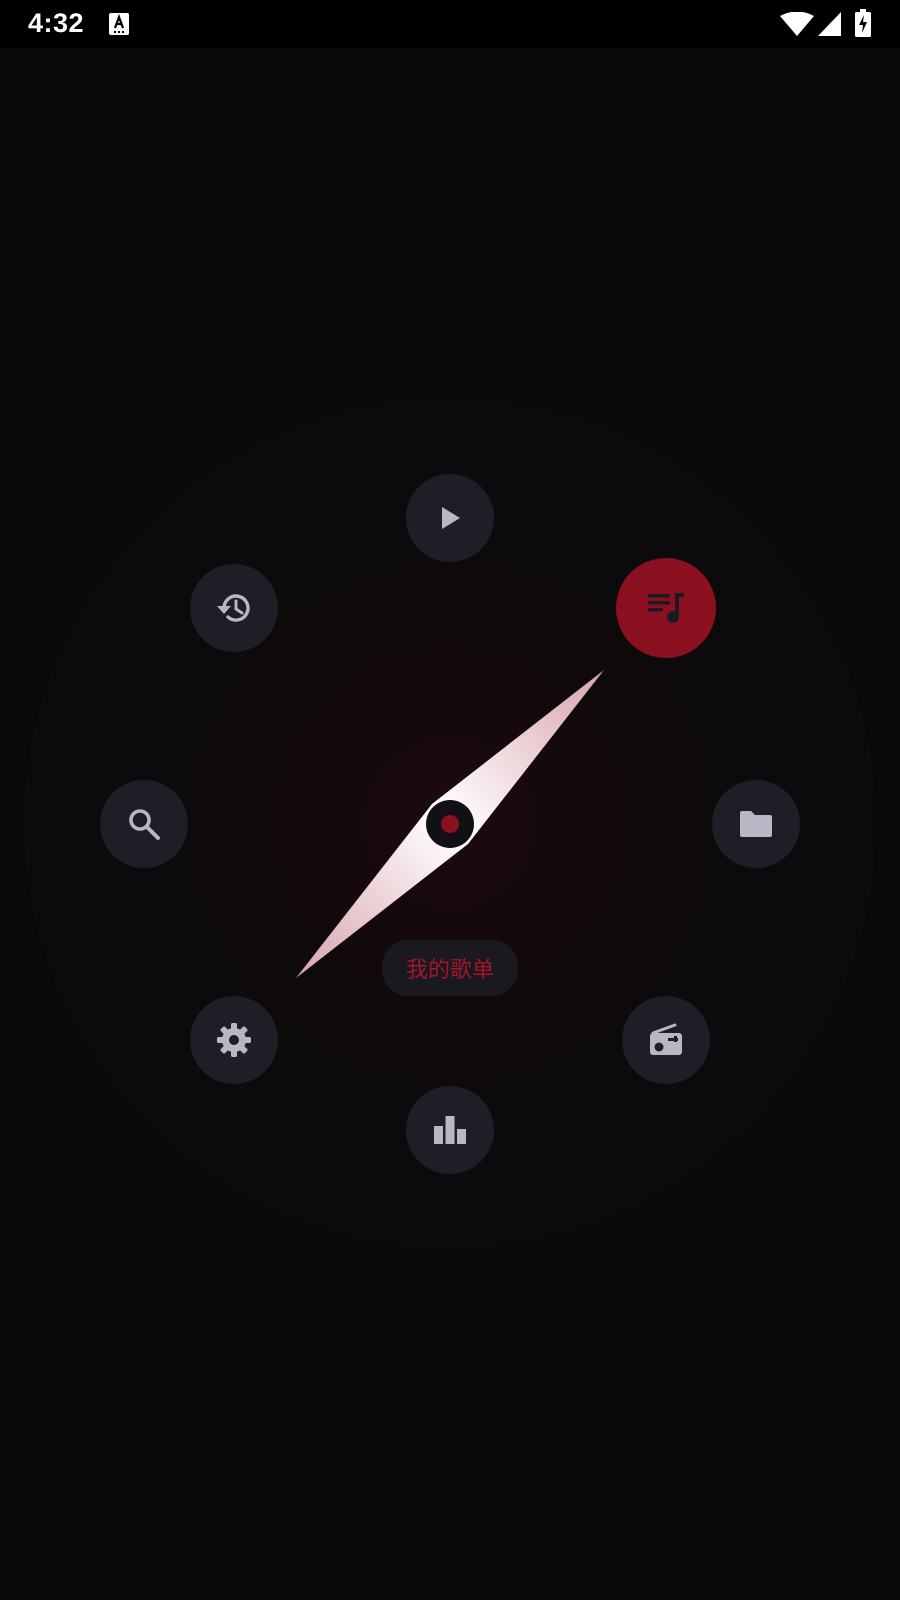 The image size is (900, 1600). I want to click on settings-button, so click(234, 1040).